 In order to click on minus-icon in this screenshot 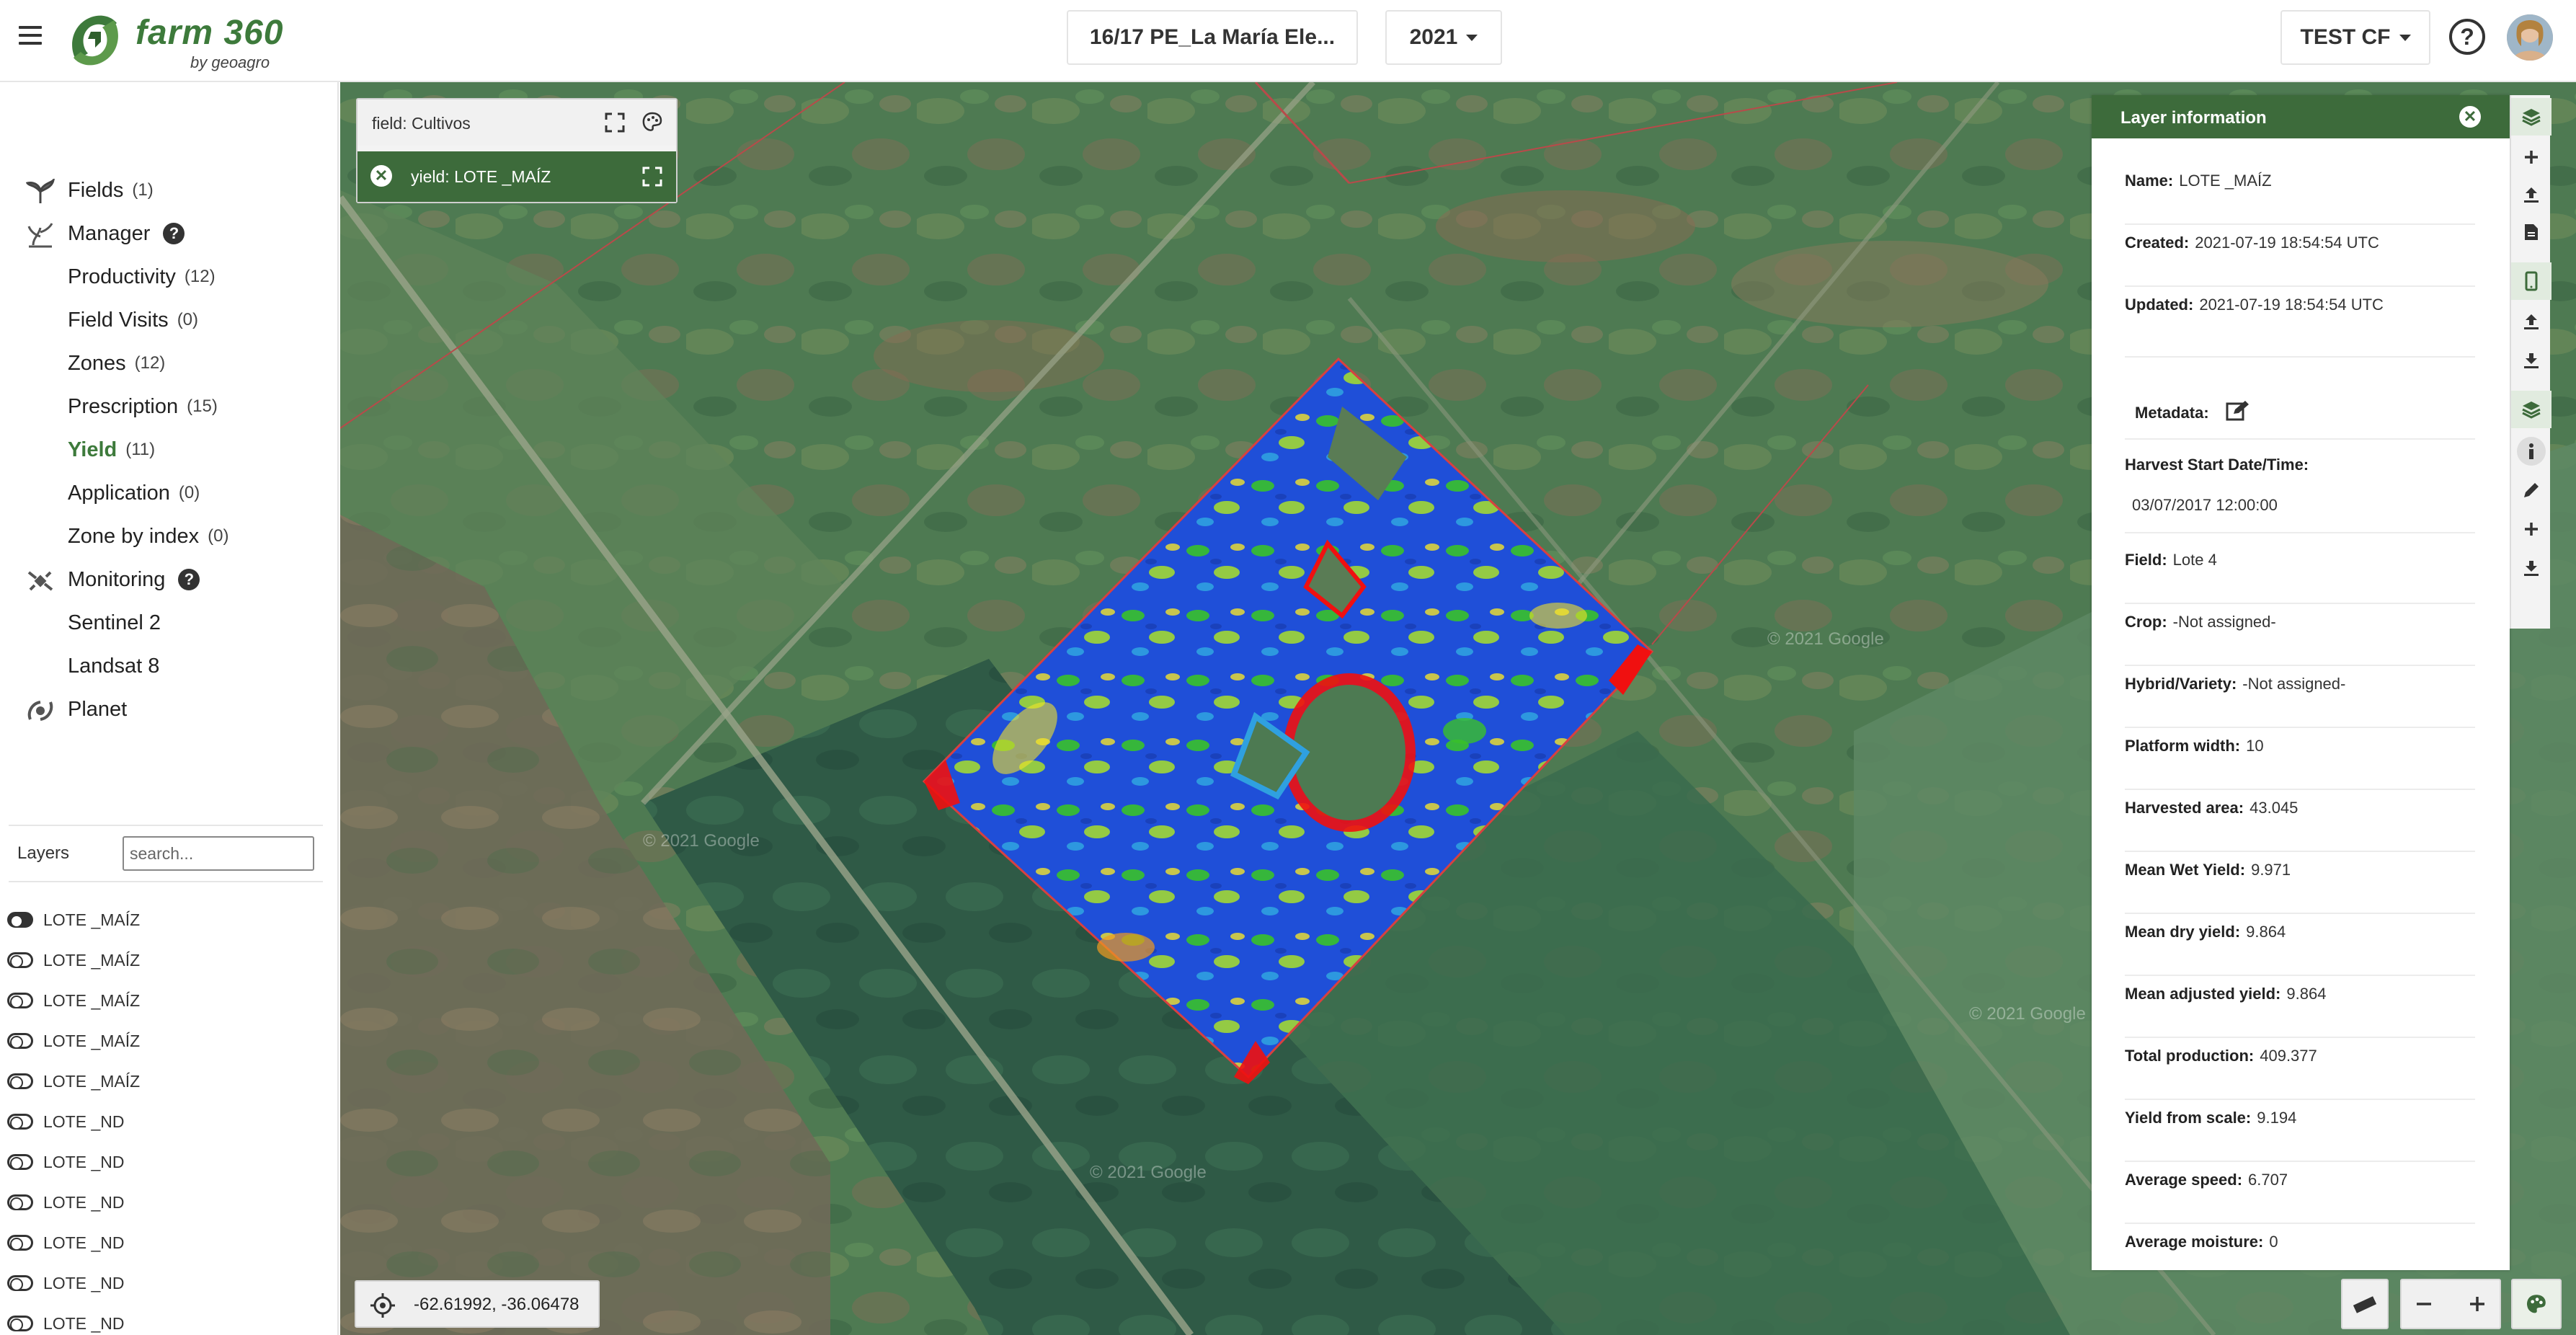, I will do `click(2424, 1304)`.